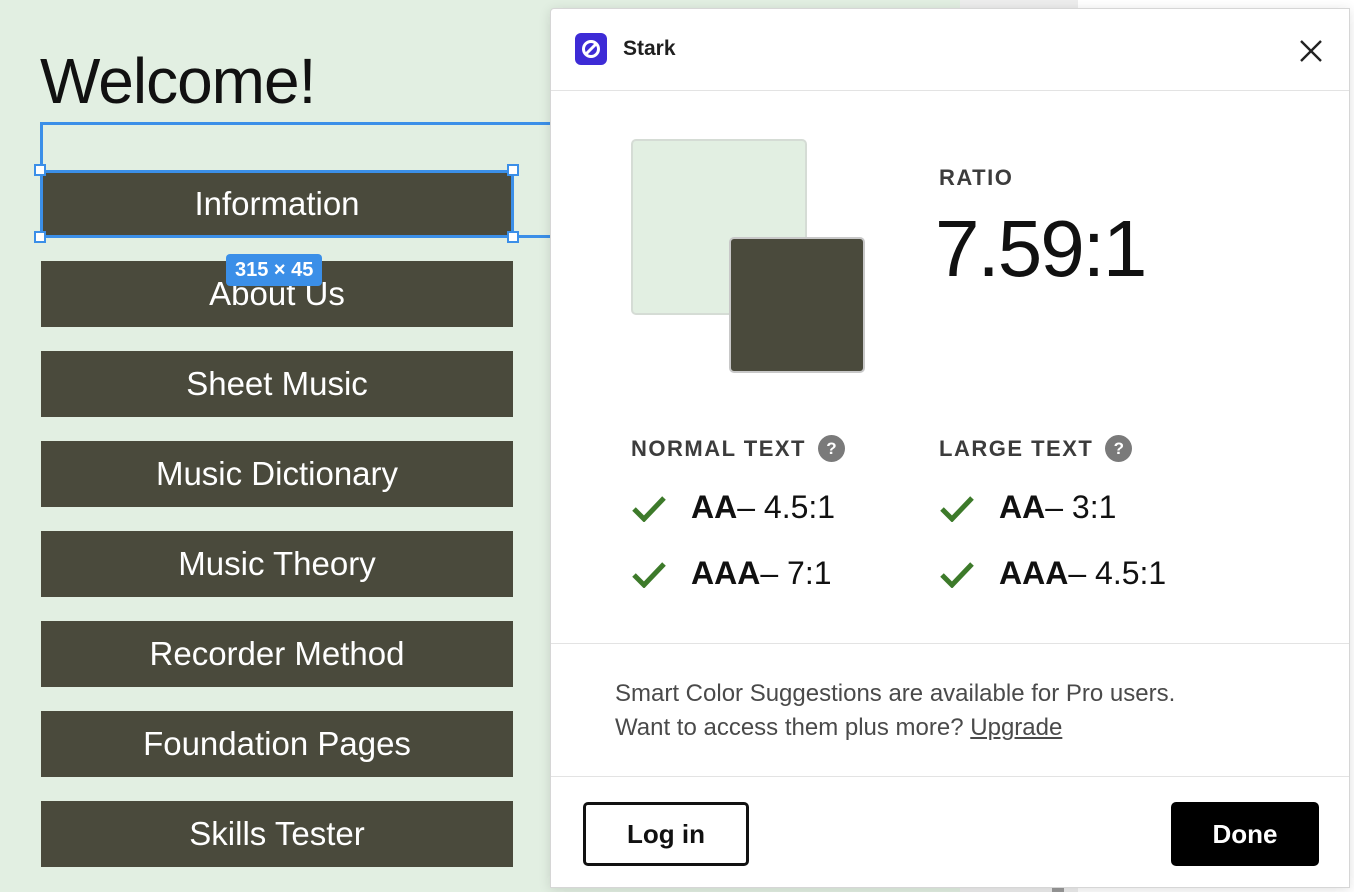 This screenshot has width=1354, height=892. I want to click on welcome-heading: Welcome!, so click(178, 81).